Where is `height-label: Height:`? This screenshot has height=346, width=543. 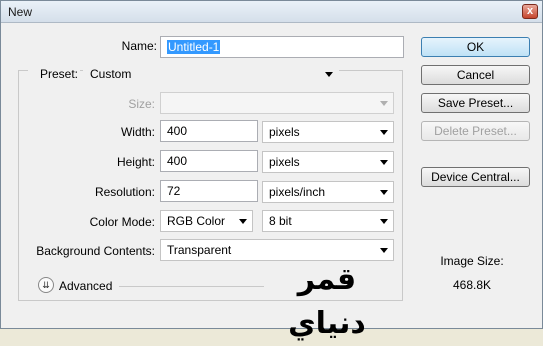
height-label: Height: is located at coordinates (135, 162).